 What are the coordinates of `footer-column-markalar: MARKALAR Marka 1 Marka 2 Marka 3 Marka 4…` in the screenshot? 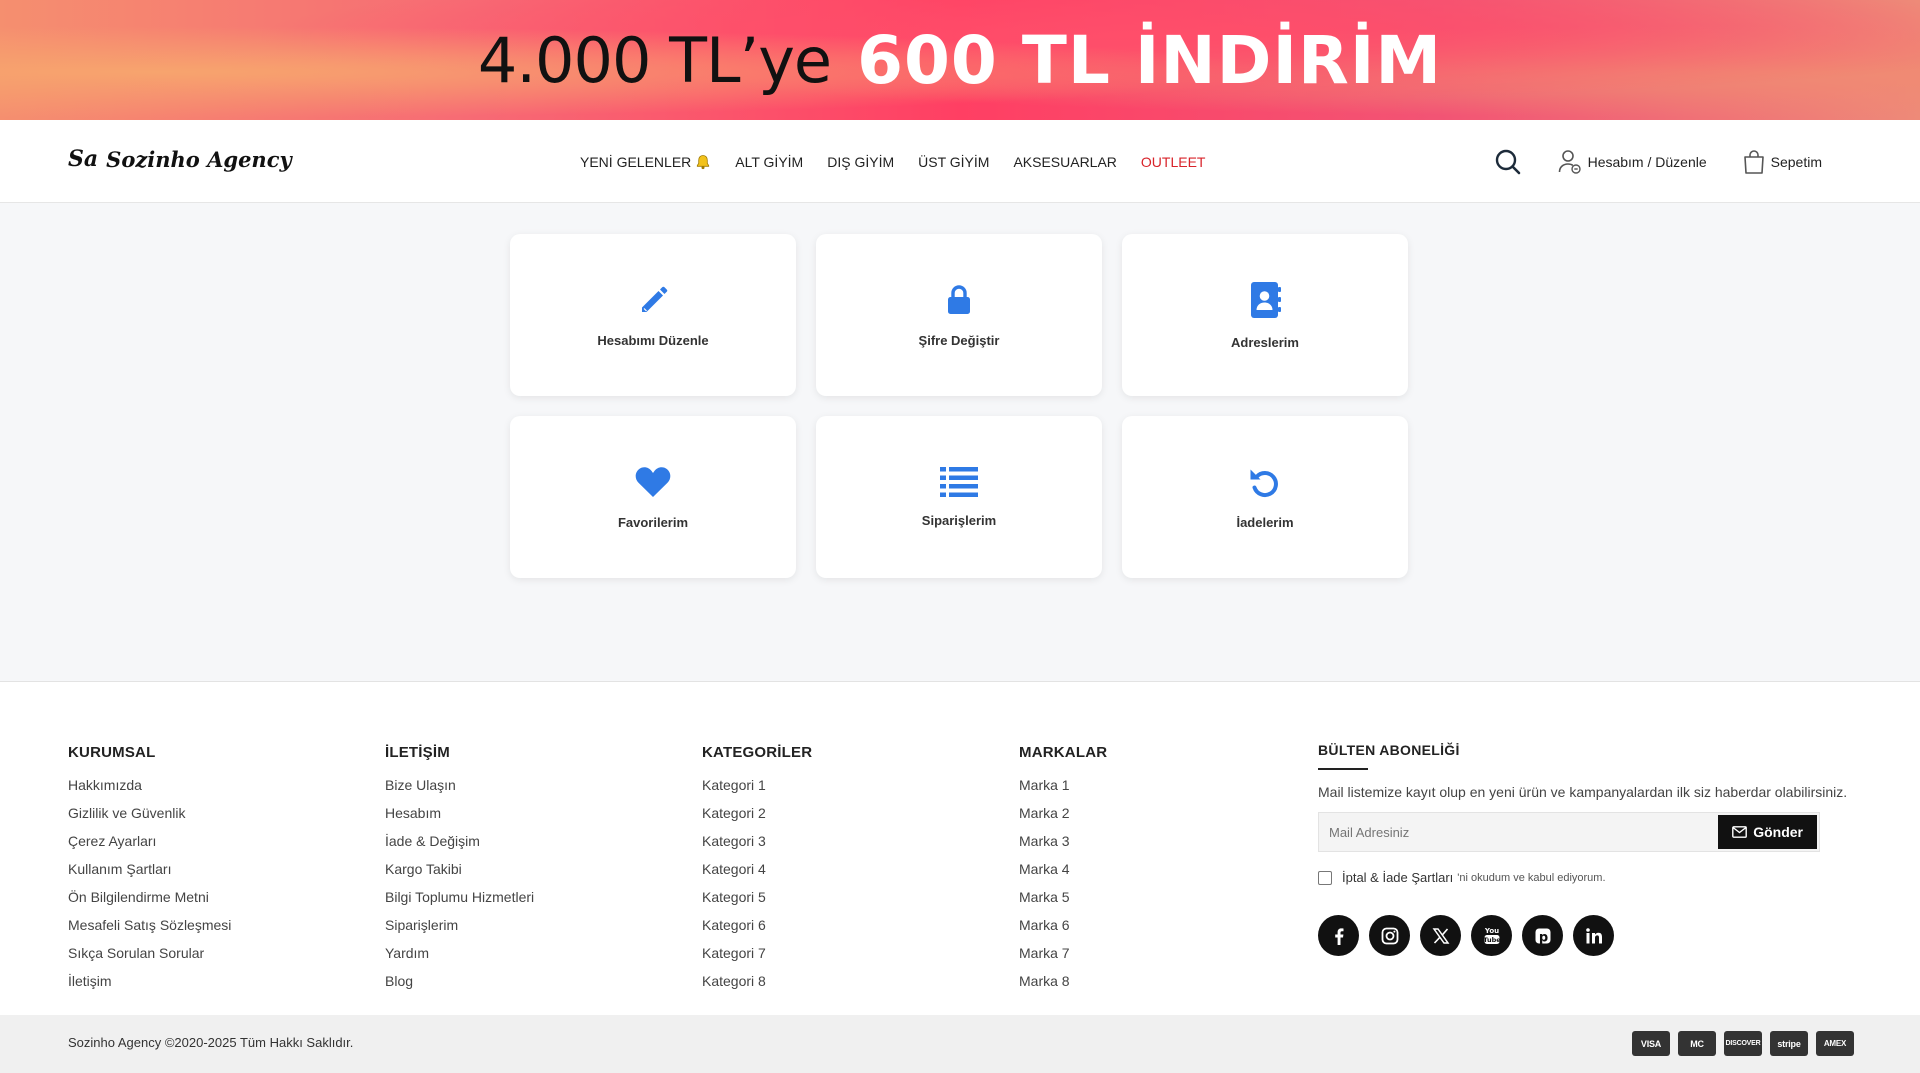 It's located at (1063, 869).